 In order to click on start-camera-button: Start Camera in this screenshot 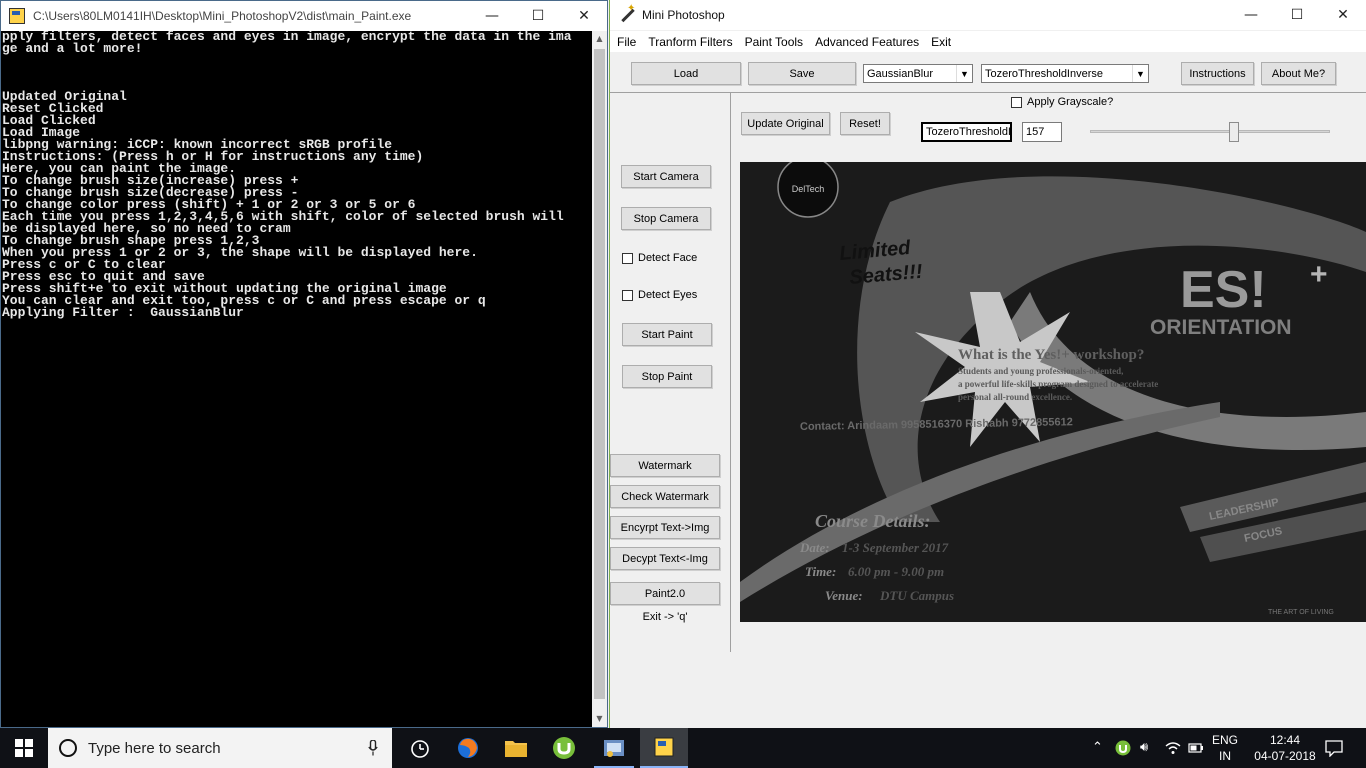, I will do `click(666, 176)`.